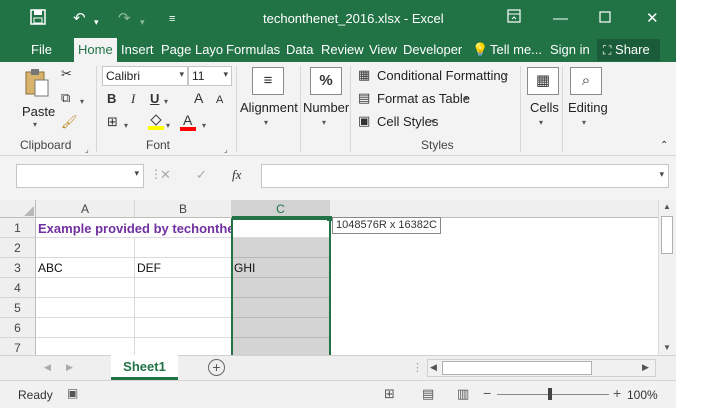  Describe the element at coordinates (183, 346) in the screenshot. I see `cell-b7` at that location.